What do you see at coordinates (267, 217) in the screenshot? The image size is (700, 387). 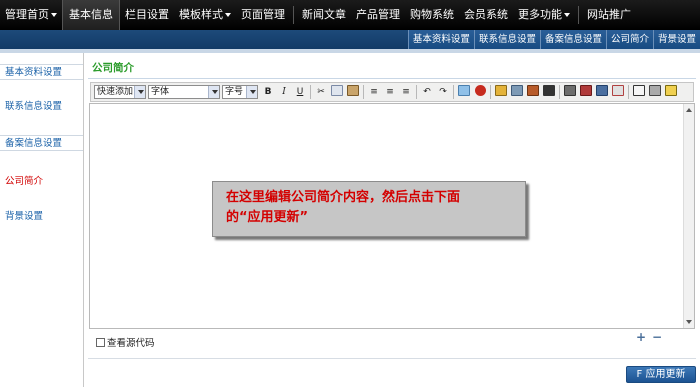 I see `callout-text-line2: 的“应用更新”` at bounding box center [267, 217].